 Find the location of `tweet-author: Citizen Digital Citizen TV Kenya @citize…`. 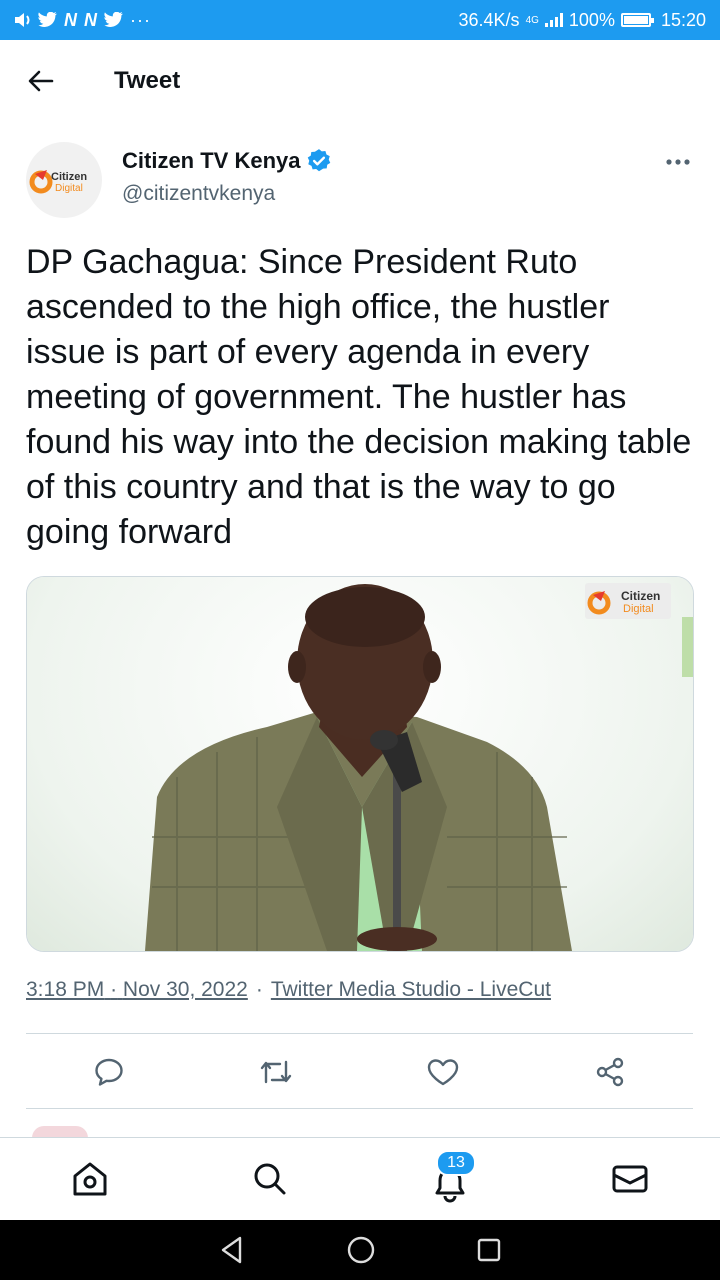

tweet-author: Citizen Digital Citizen TV Kenya @citize… is located at coordinates (361, 181).